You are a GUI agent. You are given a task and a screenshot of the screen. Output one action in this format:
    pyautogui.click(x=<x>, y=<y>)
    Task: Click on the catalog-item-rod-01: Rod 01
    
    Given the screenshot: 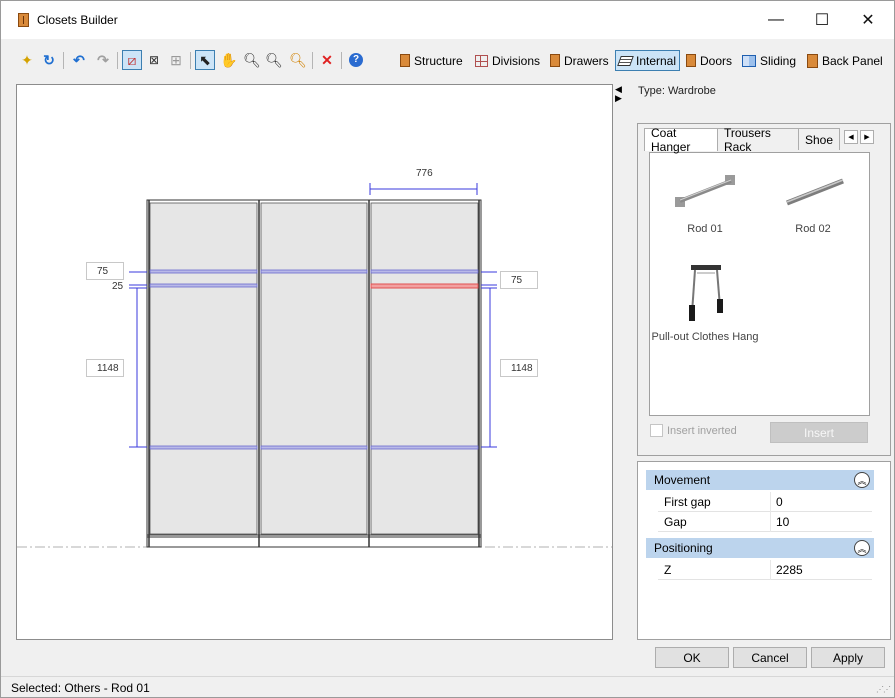 What is the action you would take?
    pyautogui.click(x=705, y=201)
    